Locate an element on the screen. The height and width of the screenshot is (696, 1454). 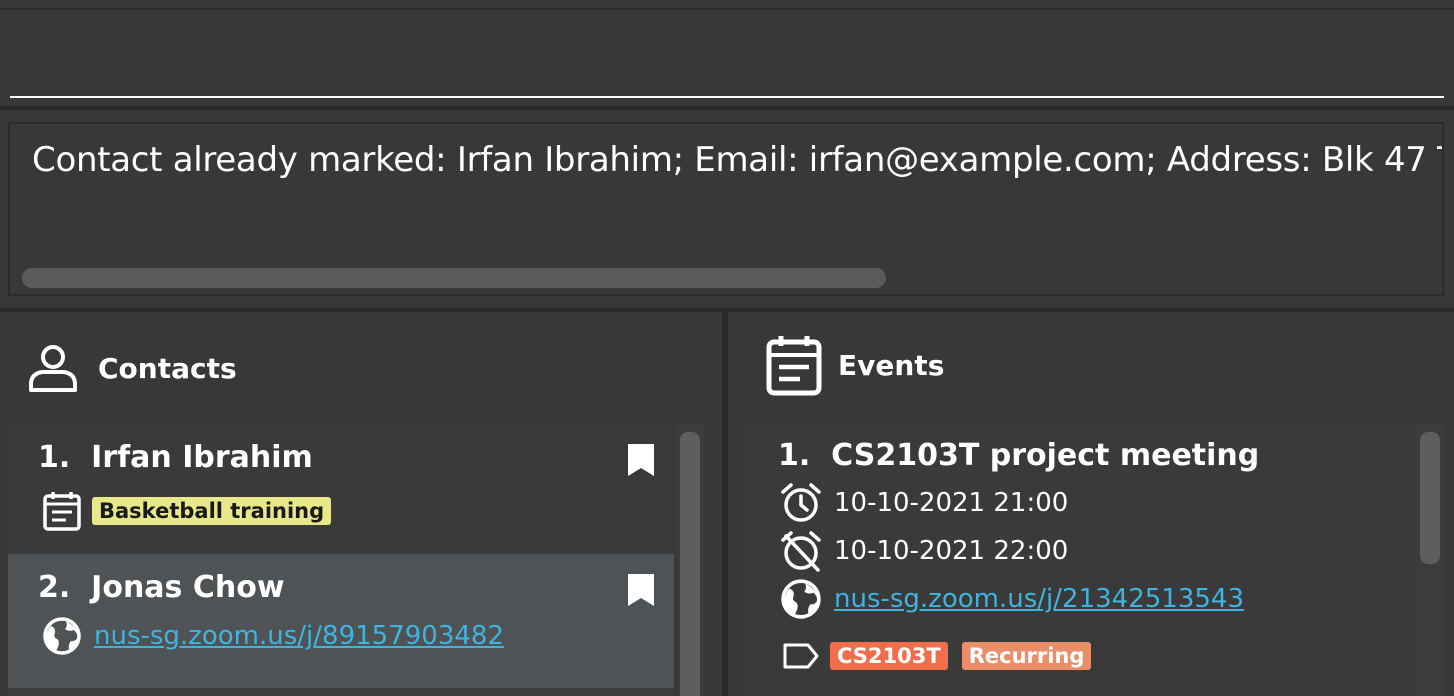
event-name-text: CS2103T project meeting is located at coordinates (1045, 455).